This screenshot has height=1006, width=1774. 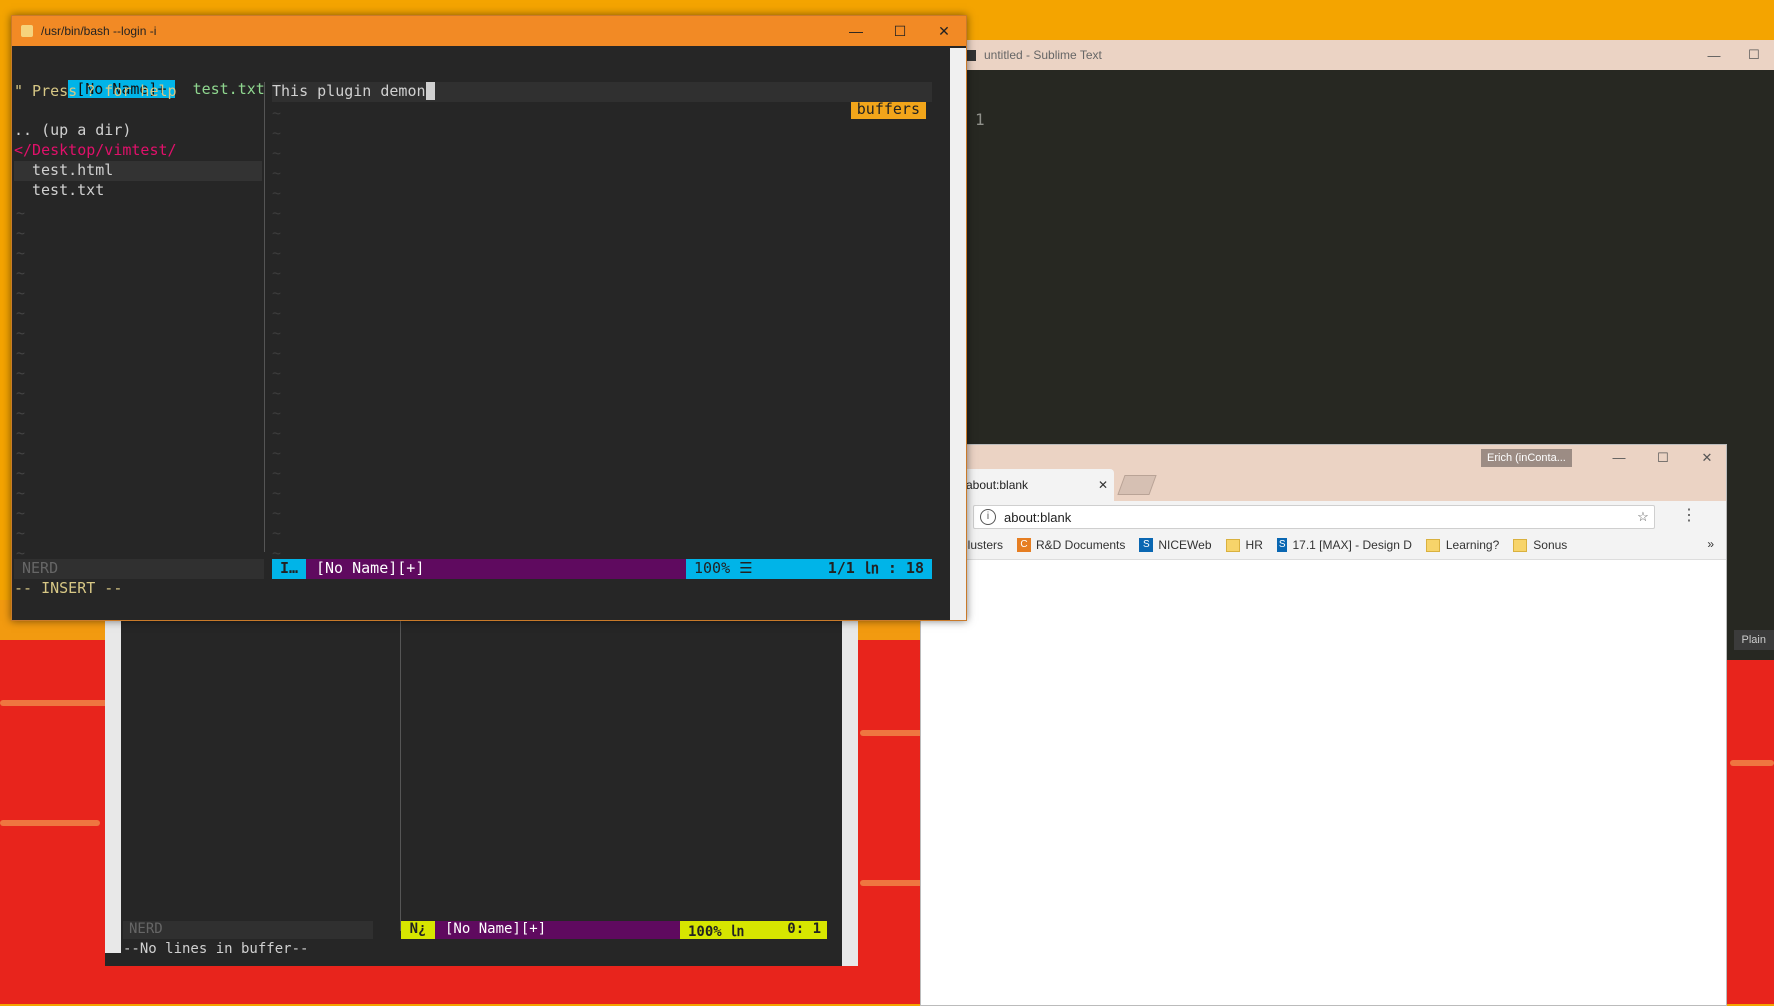 What do you see at coordinates (138, 171) in the screenshot?
I see `nerdtree-file: test.html` at bounding box center [138, 171].